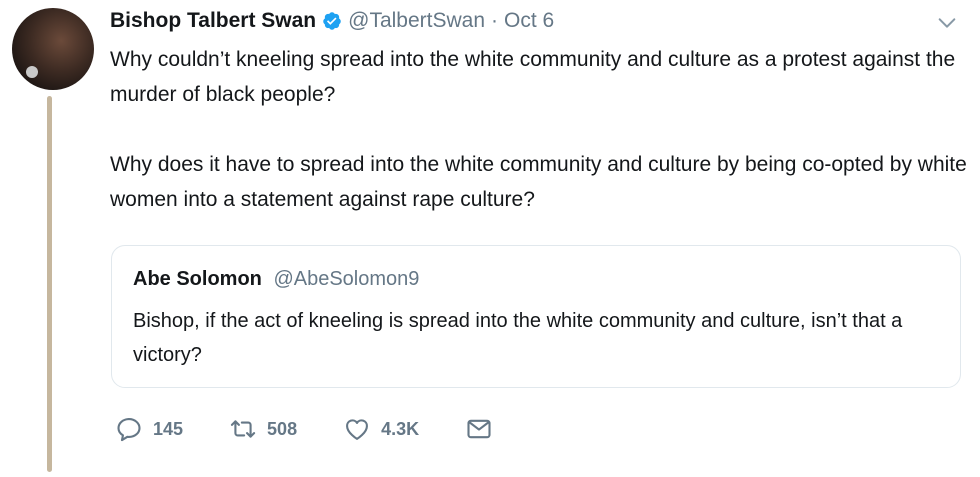  Describe the element at coordinates (197, 279) in the screenshot. I see `quoted-author-name: Abe Solomon` at that location.